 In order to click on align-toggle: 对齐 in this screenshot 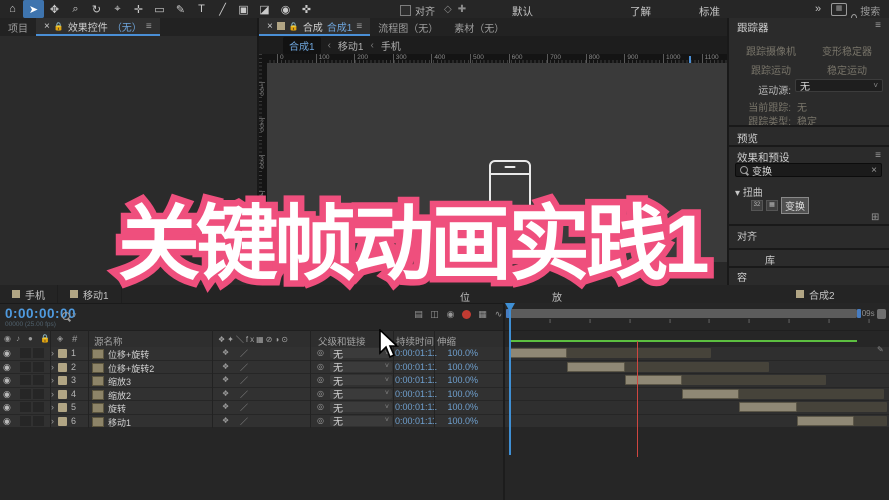, I will do `click(417, 10)`.